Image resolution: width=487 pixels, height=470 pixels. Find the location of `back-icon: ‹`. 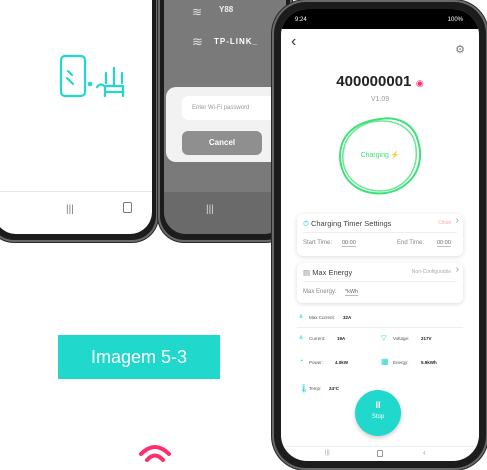

back-icon: ‹ is located at coordinates (293, 42).